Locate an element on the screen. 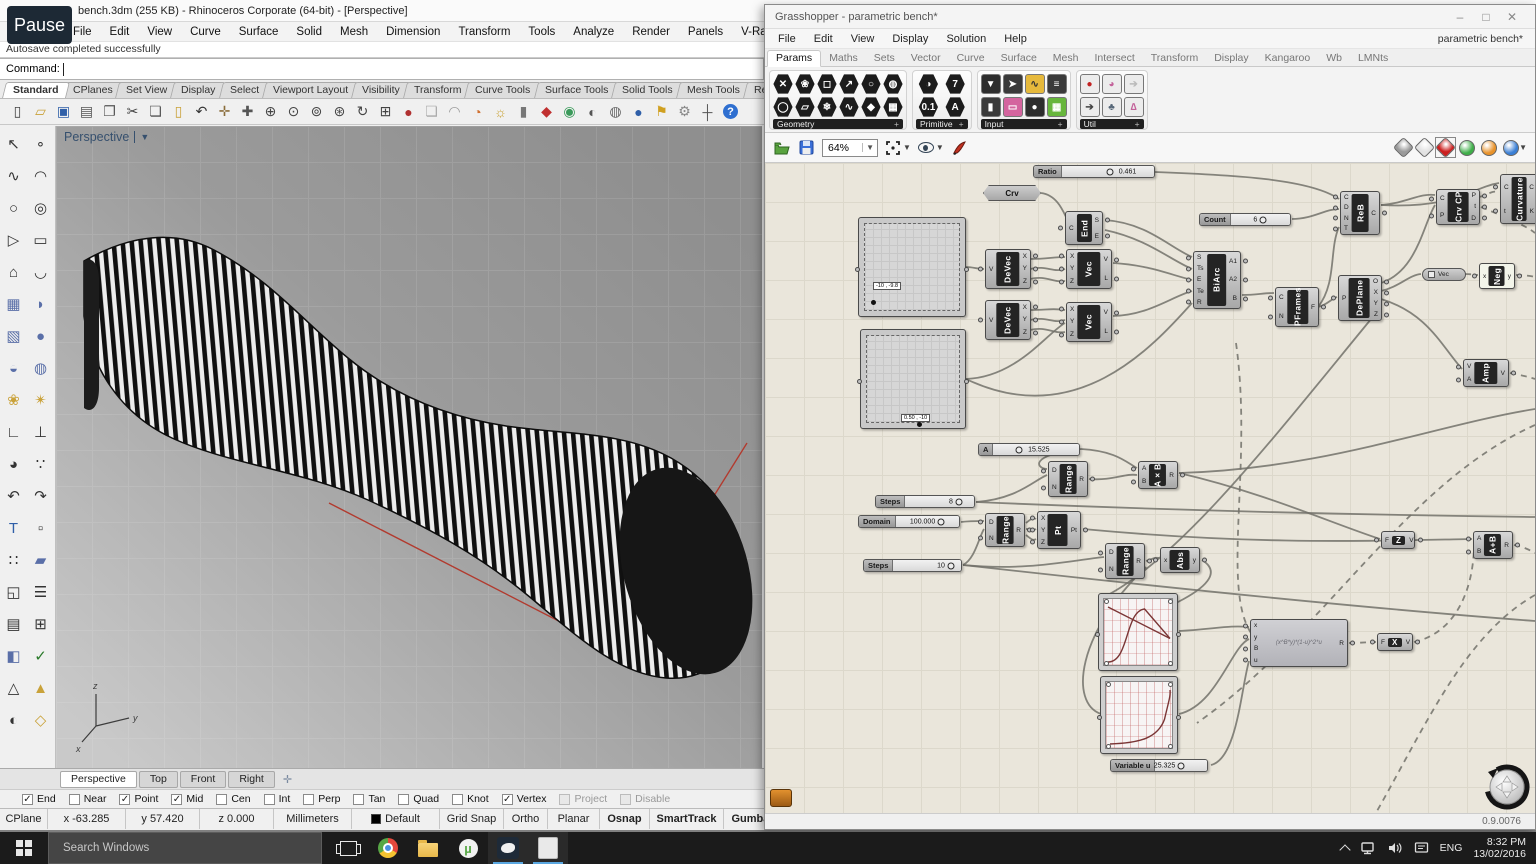 The width and height of the screenshot is (1536, 864). osnap-checkbox-point: ✓ is located at coordinates (125, 799).